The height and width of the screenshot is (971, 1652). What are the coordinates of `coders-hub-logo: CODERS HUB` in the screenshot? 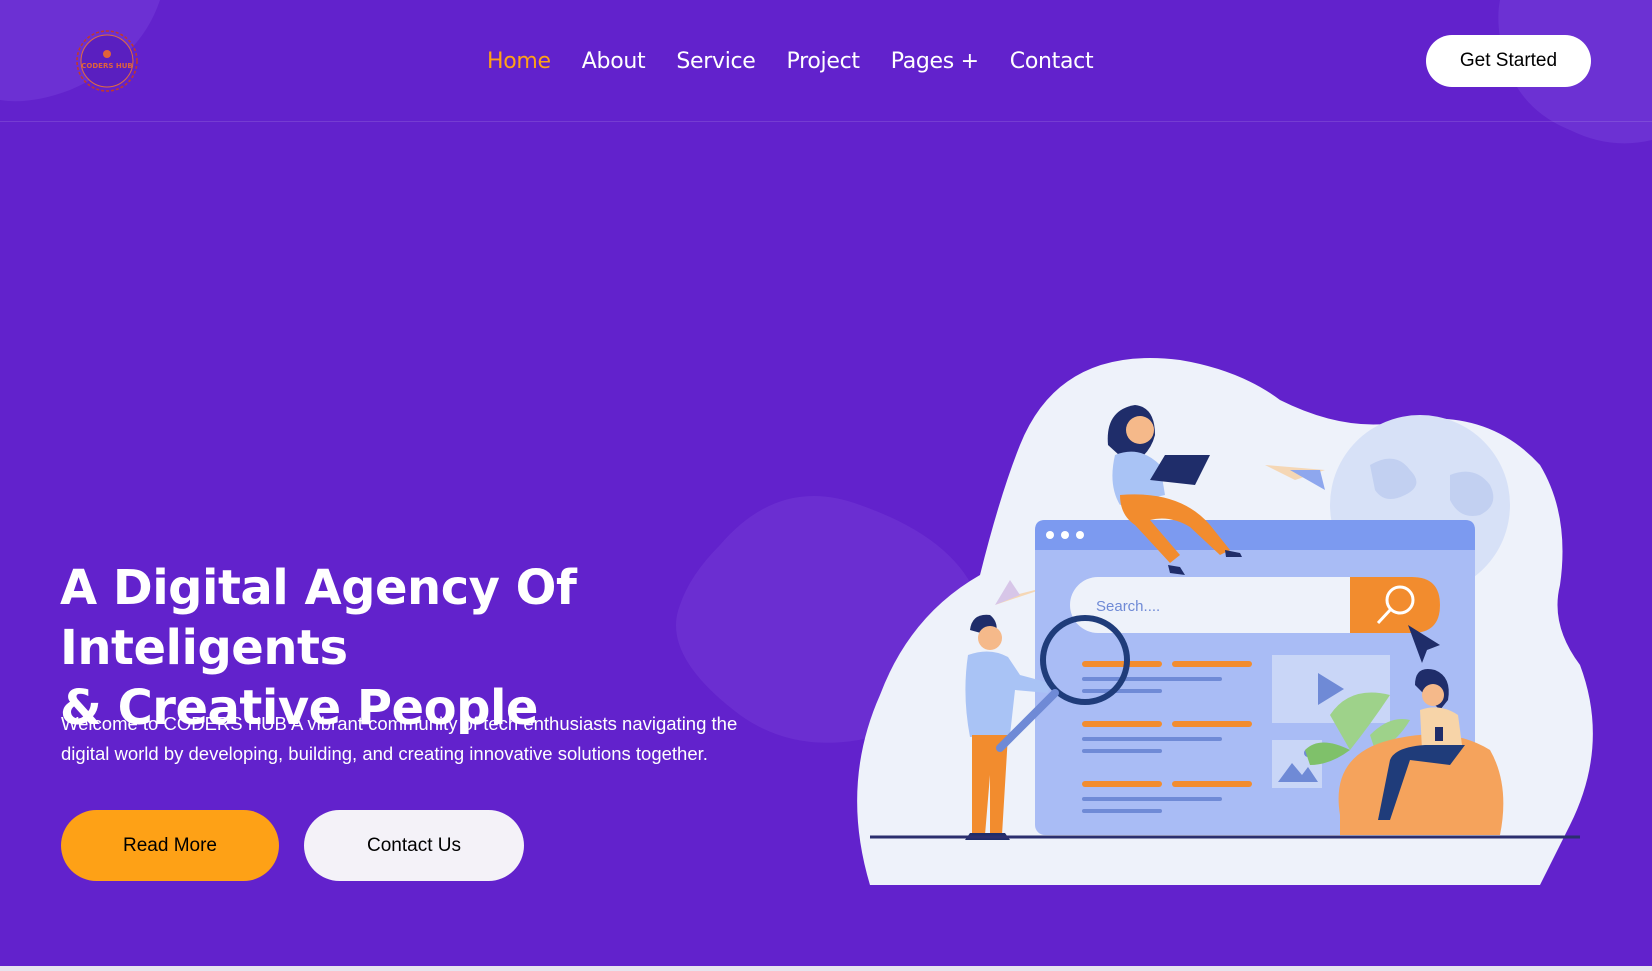 It's located at (107, 61).